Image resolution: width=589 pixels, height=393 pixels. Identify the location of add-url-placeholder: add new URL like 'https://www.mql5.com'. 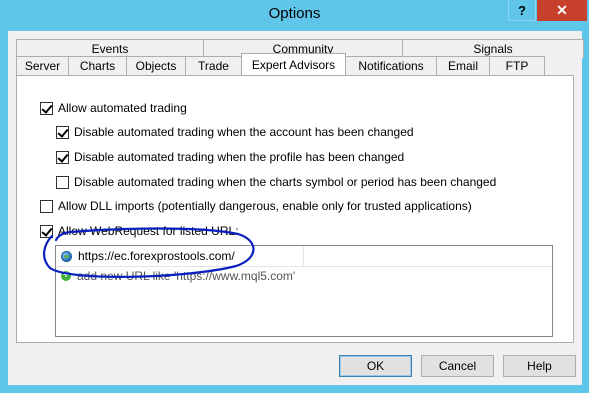
(186, 276).